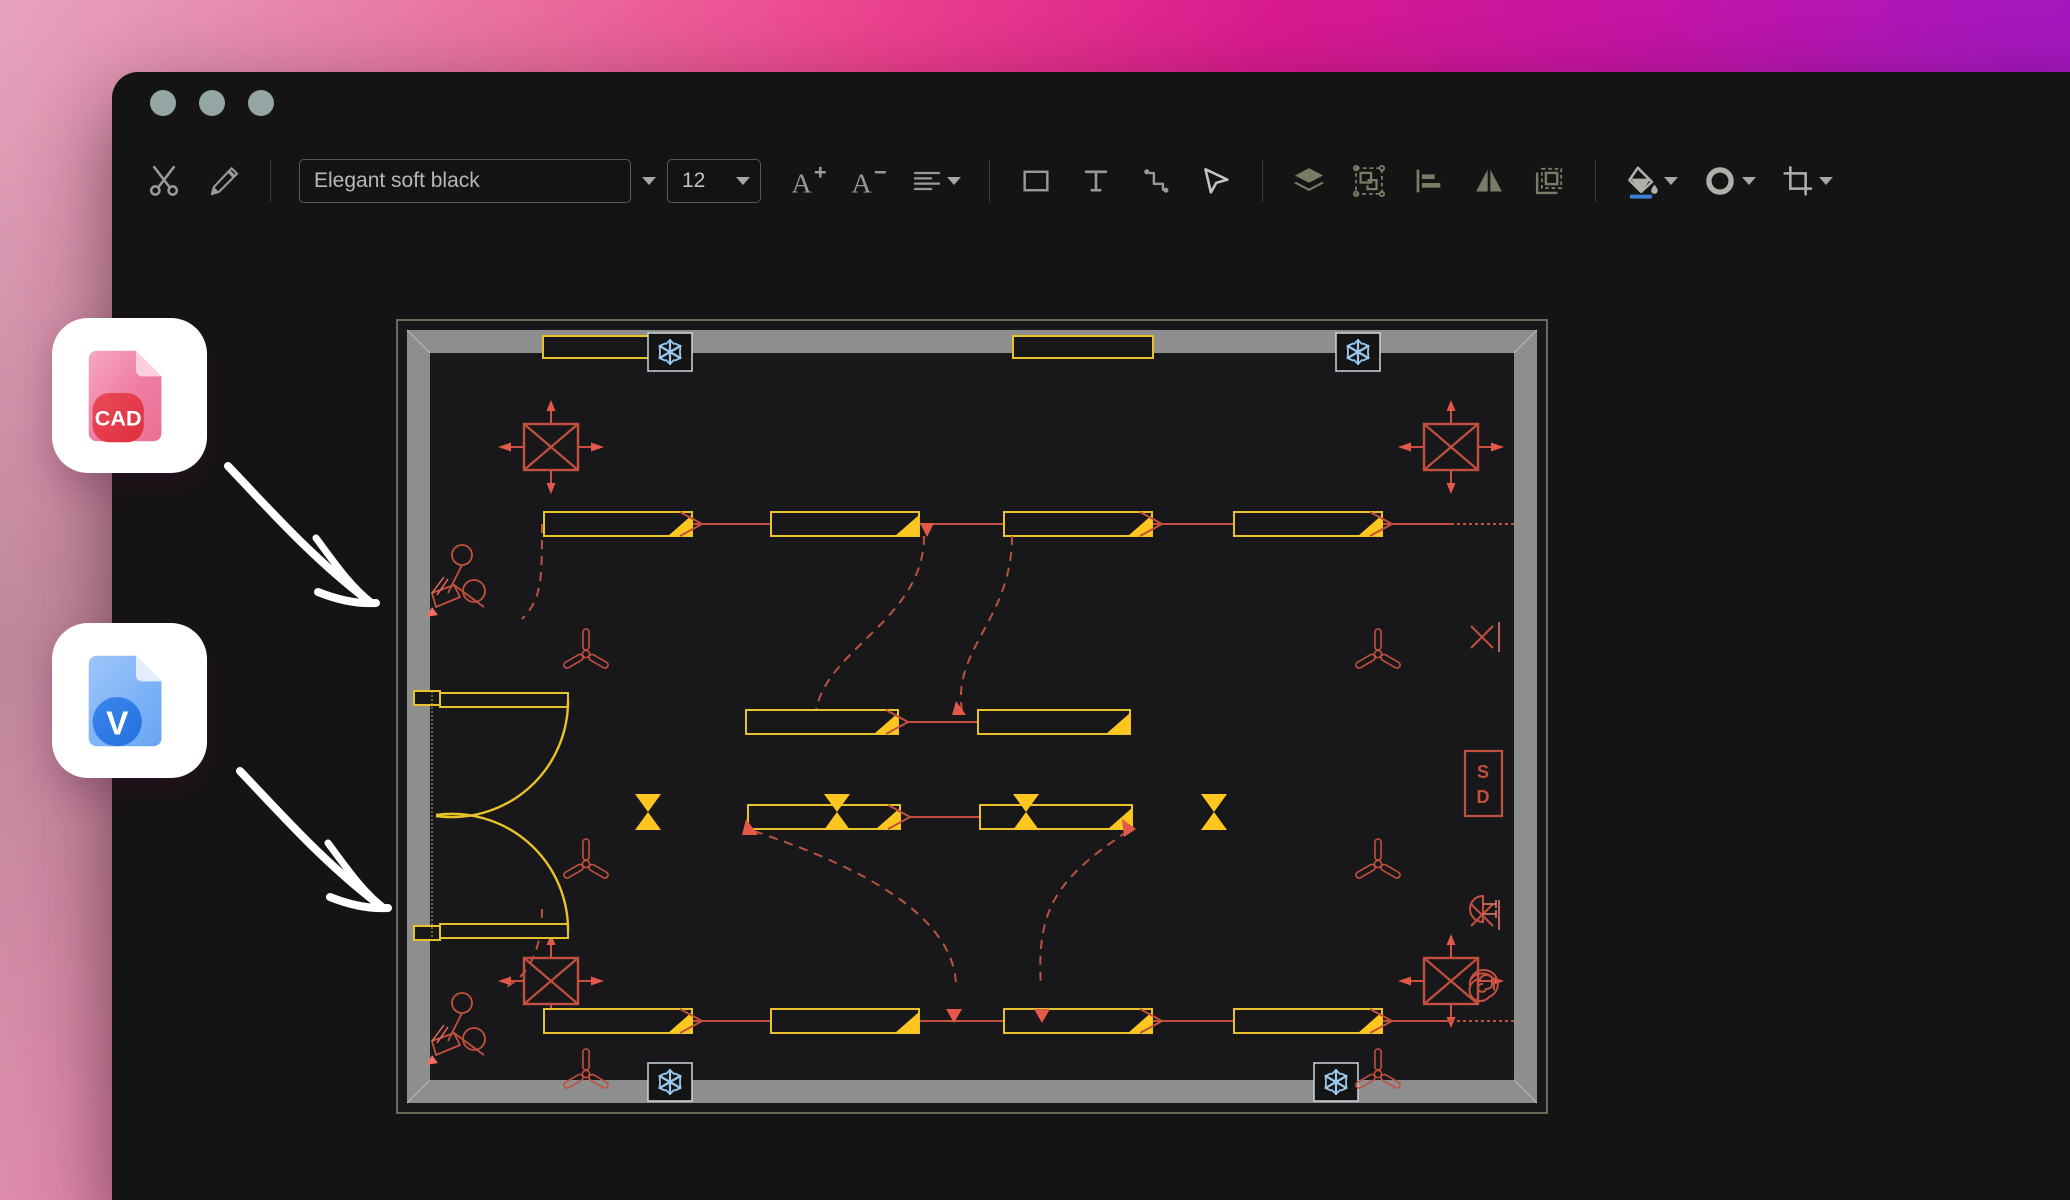  Describe the element at coordinates (1720, 181) in the screenshot. I see `circle-outline-icon` at that location.